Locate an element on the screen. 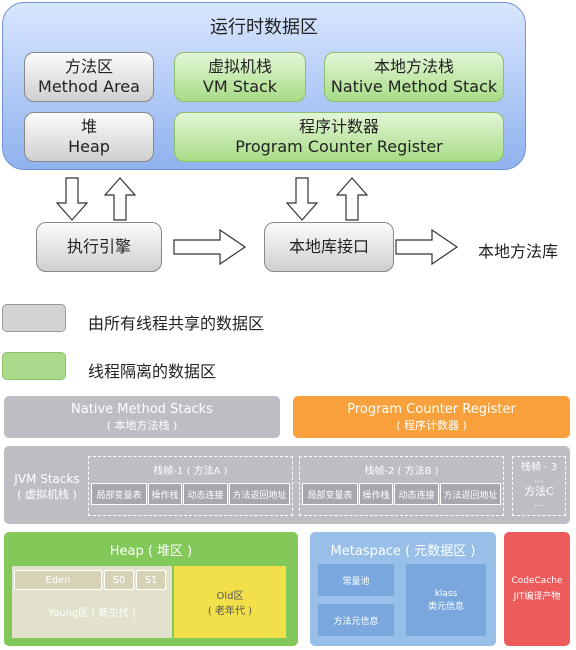 This screenshot has width=576, height=650. execution-engine-box: 执行引擎 is located at coordinates (99, 247).